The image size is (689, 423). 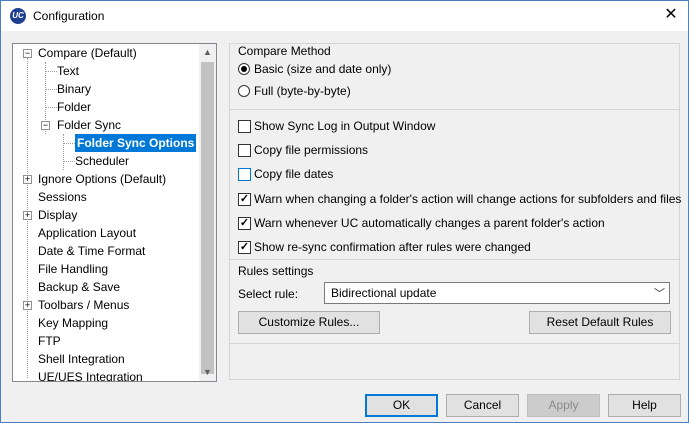 What do you see at coordinates (73, 323) in the screenshot?
I see `tree-item-key-mapping: Key Mapping` at bounding box center [73, 323].